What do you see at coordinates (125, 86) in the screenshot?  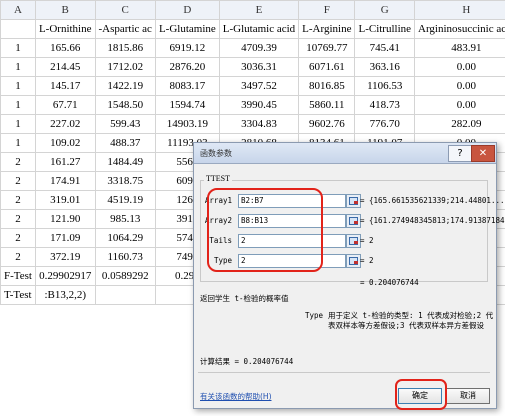 I see `cell: 1422.19` at bounding box center [125, 86].